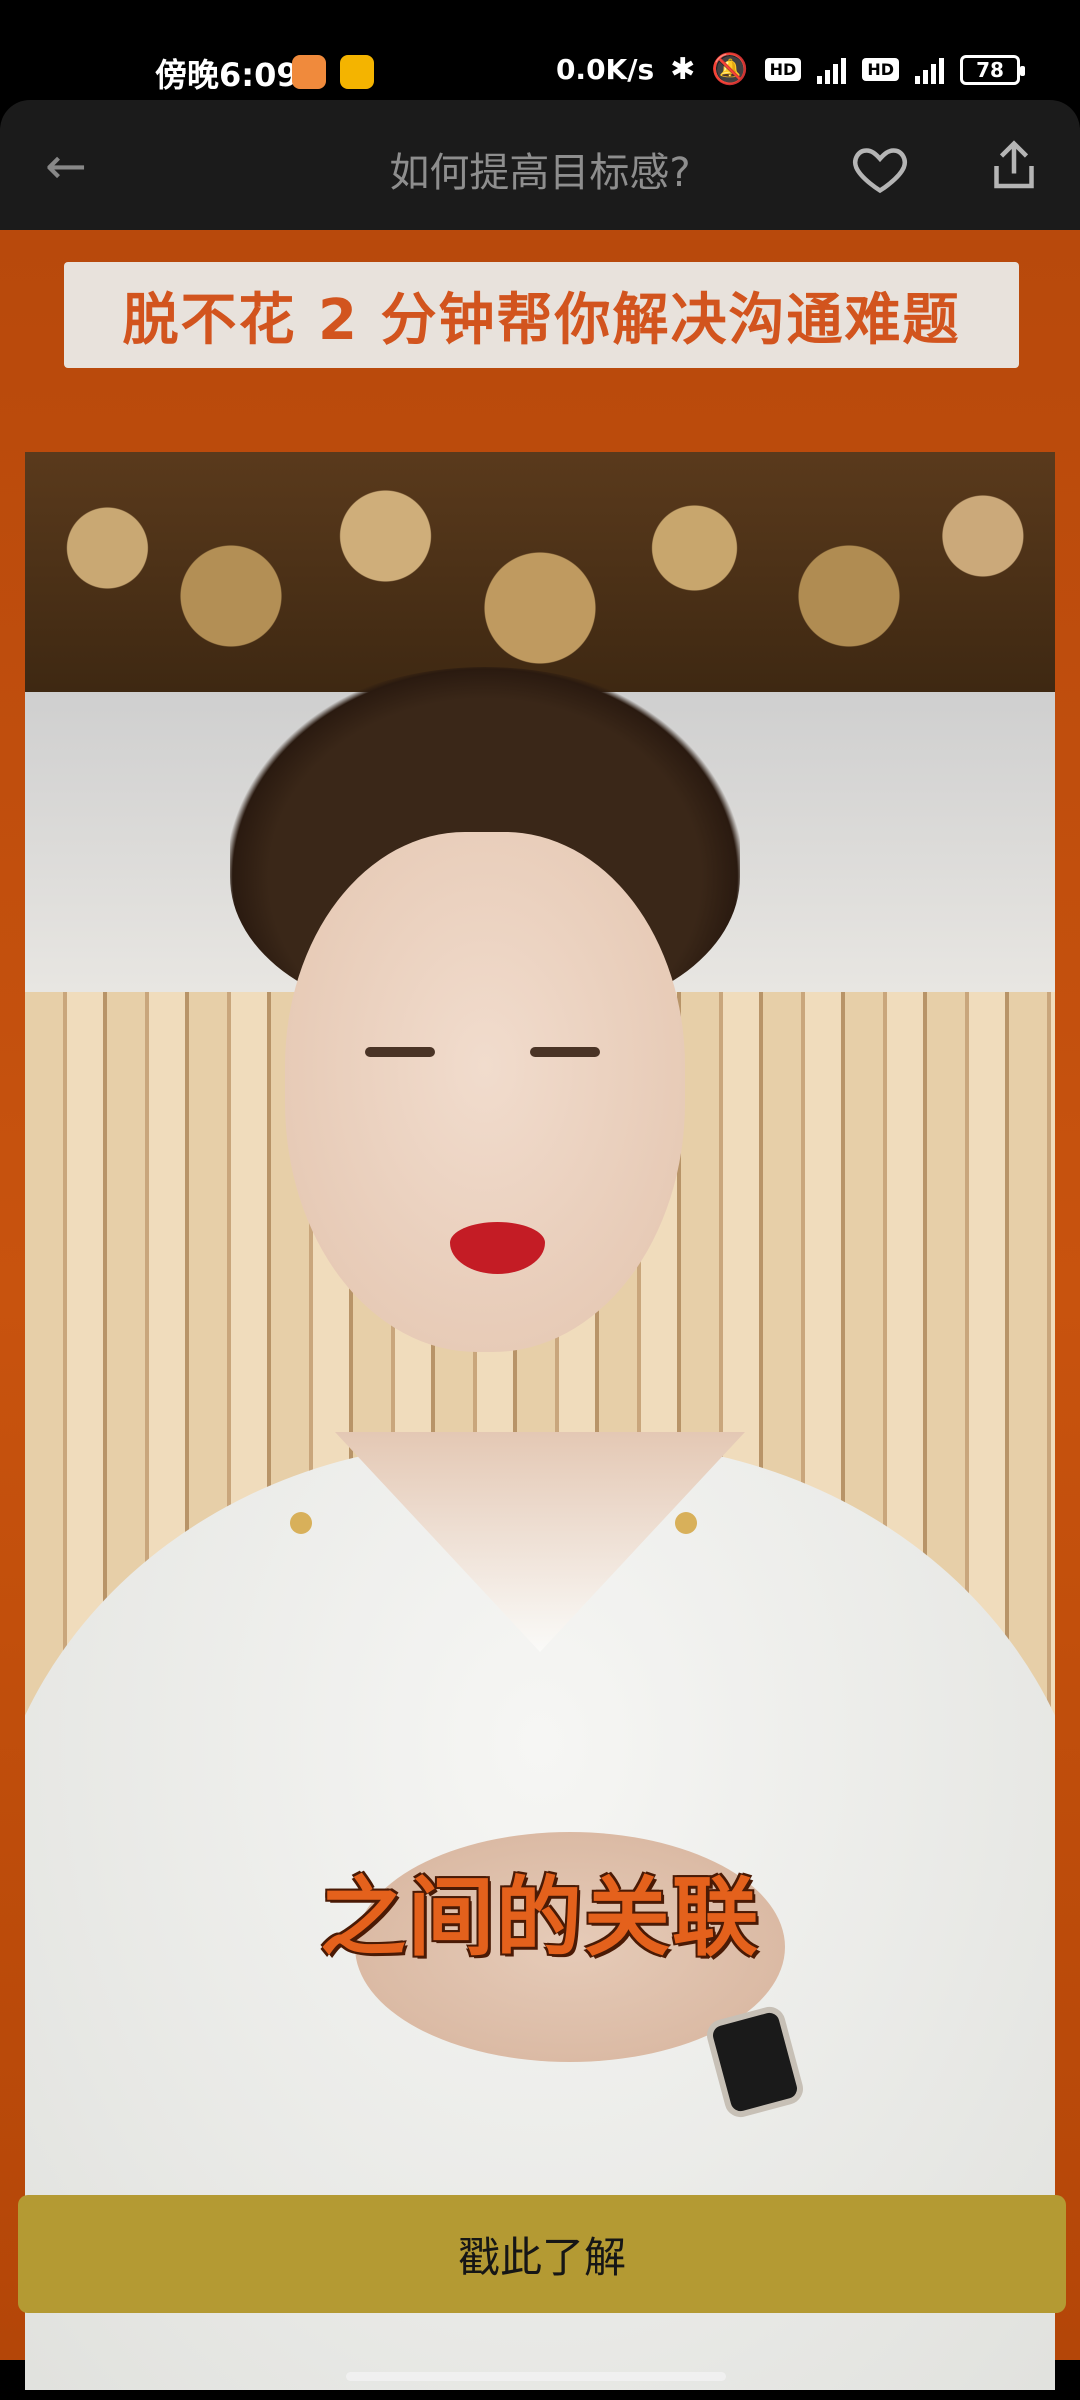 The height and width of the screenshot is (2400, 1080). What do you see at coordinates (832, 70) in the screenshot?
I see `signal-icon` at bounding box center [832, 70].